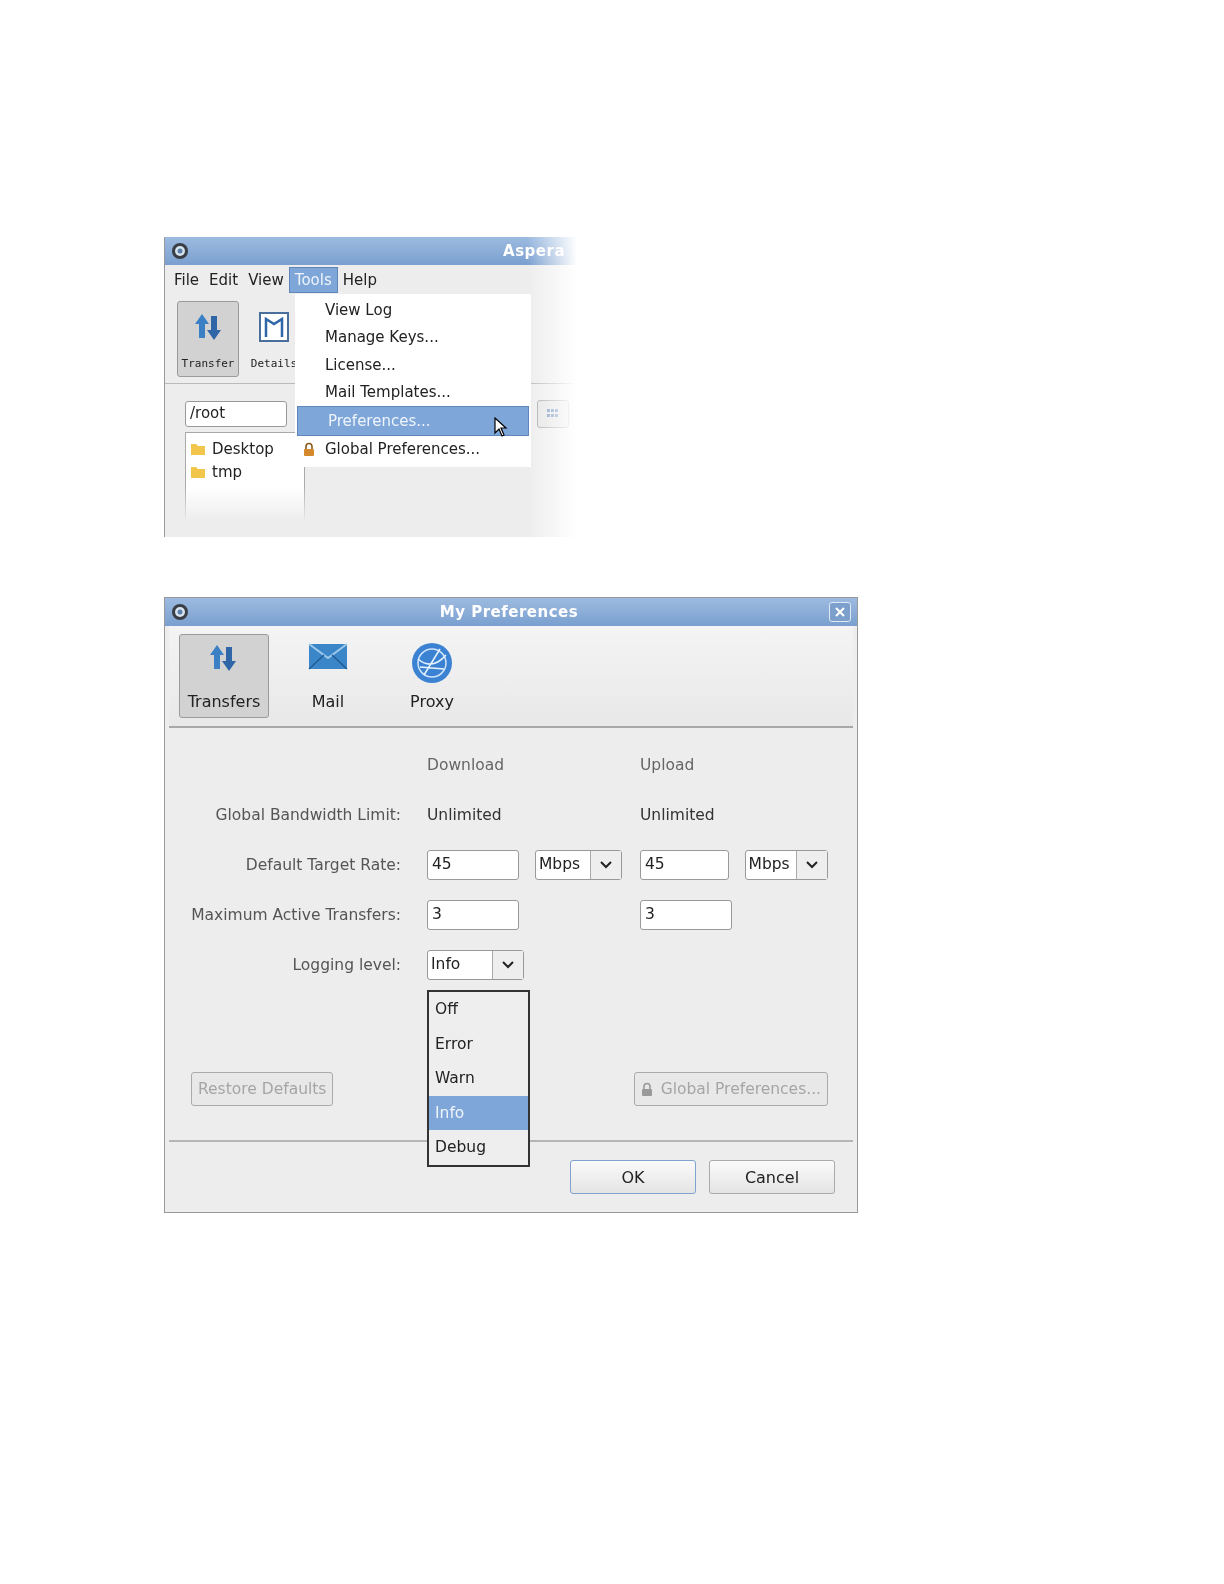 This screenshot has height=1584, width=1224. Describe the element at coordinates (208, 339) in the screenshot. I see `toolbar-button: Transfer` at that location.